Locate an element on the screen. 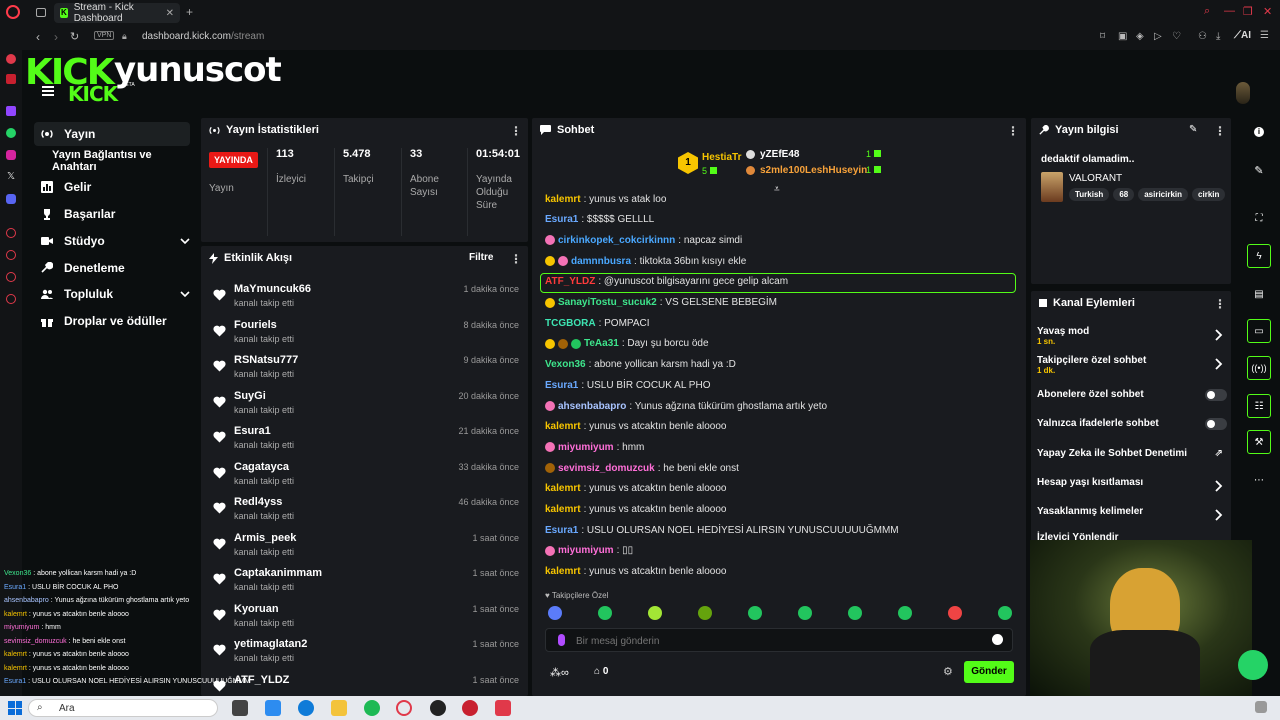 This screenshot has height=720, width=1280. nav-item-studyo: Stüdyo is located at coordinates (112, 241).